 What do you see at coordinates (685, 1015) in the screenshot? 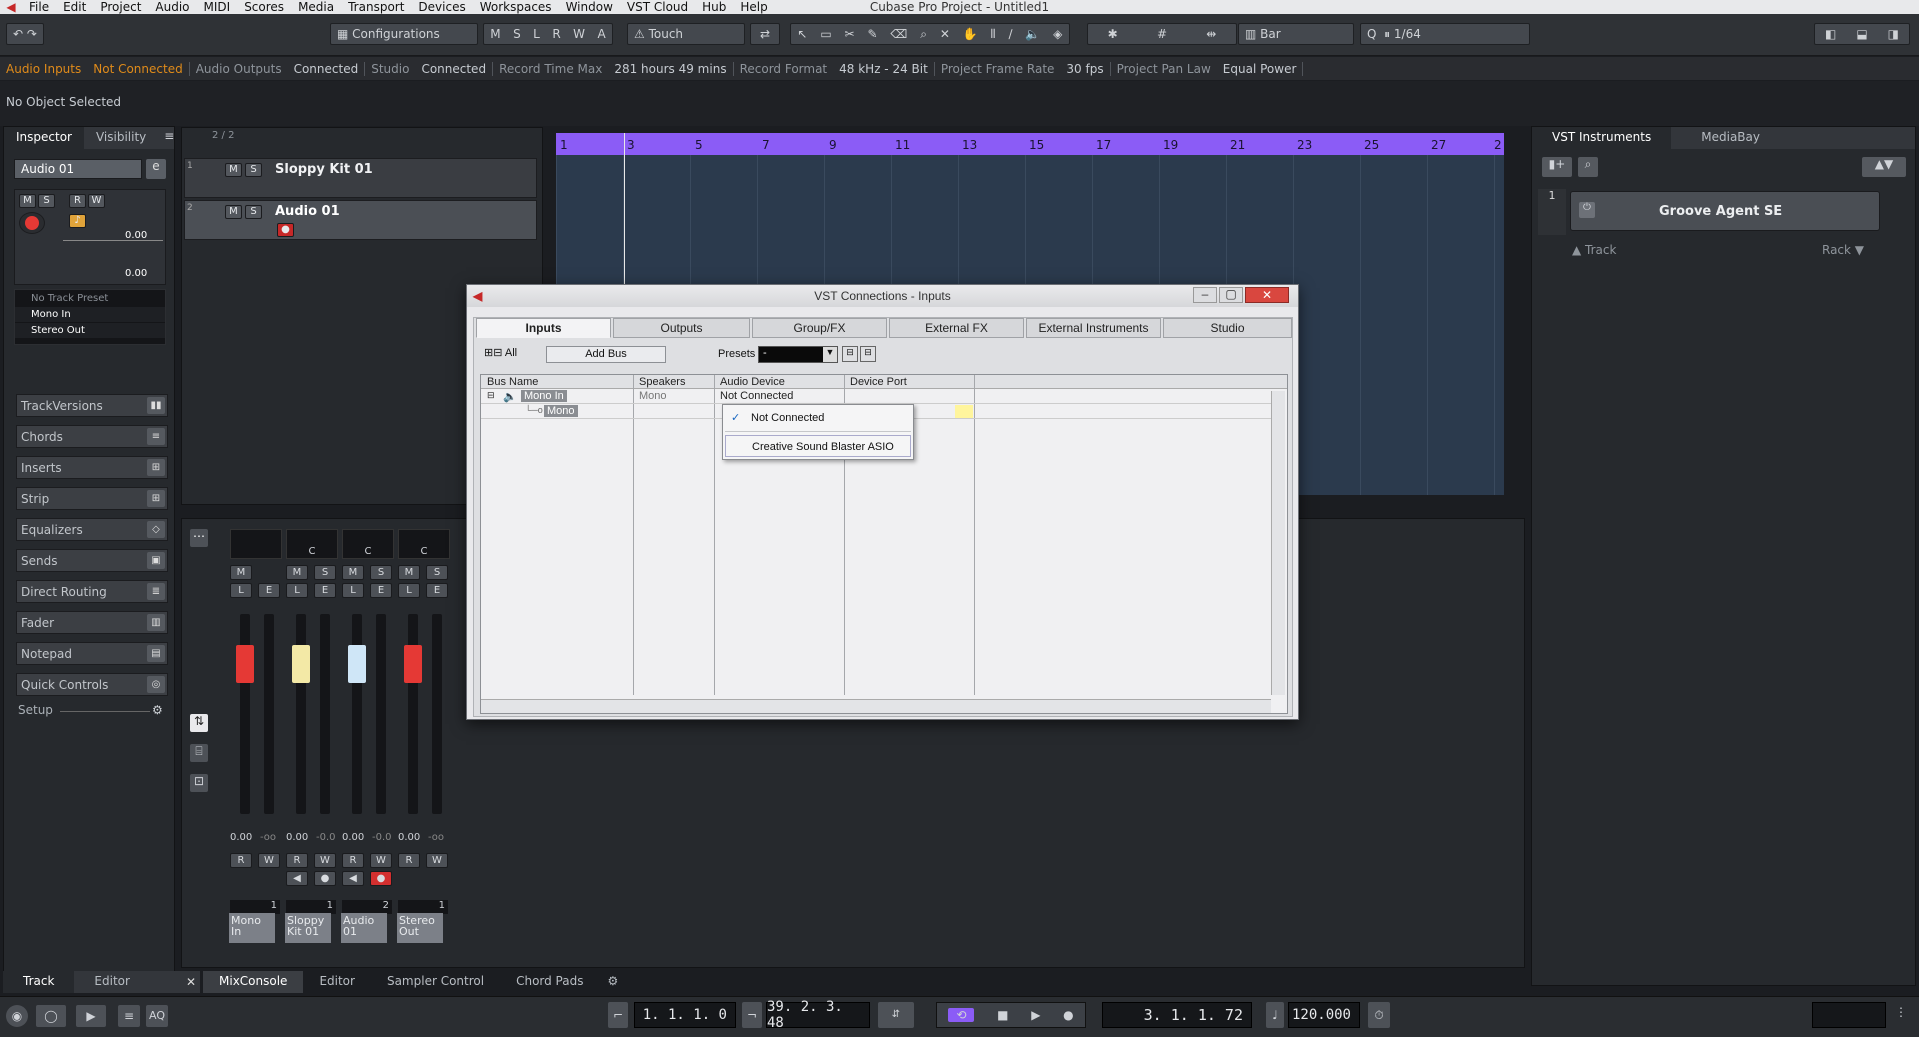
I see `left-locator-display: 1. 1. 1. 0` at bounding box center [685, 1015].